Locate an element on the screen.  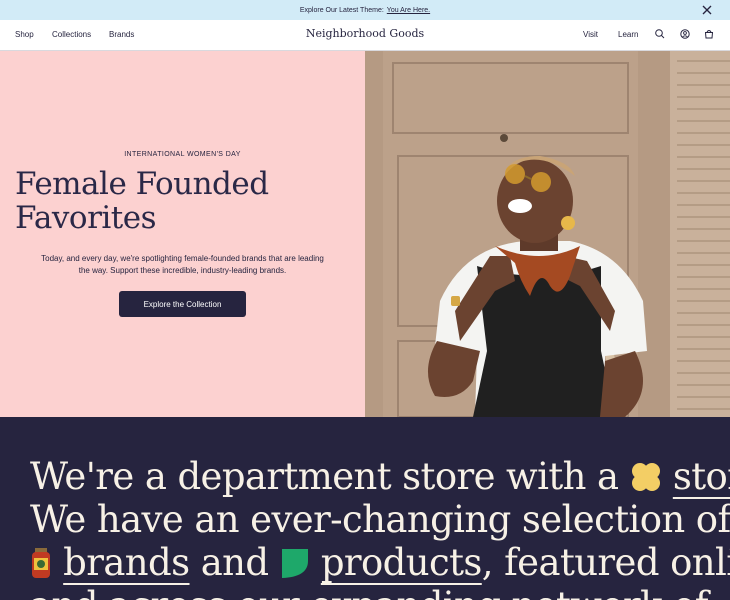
nav-shop: Shop is located at coordinates (24, 34).